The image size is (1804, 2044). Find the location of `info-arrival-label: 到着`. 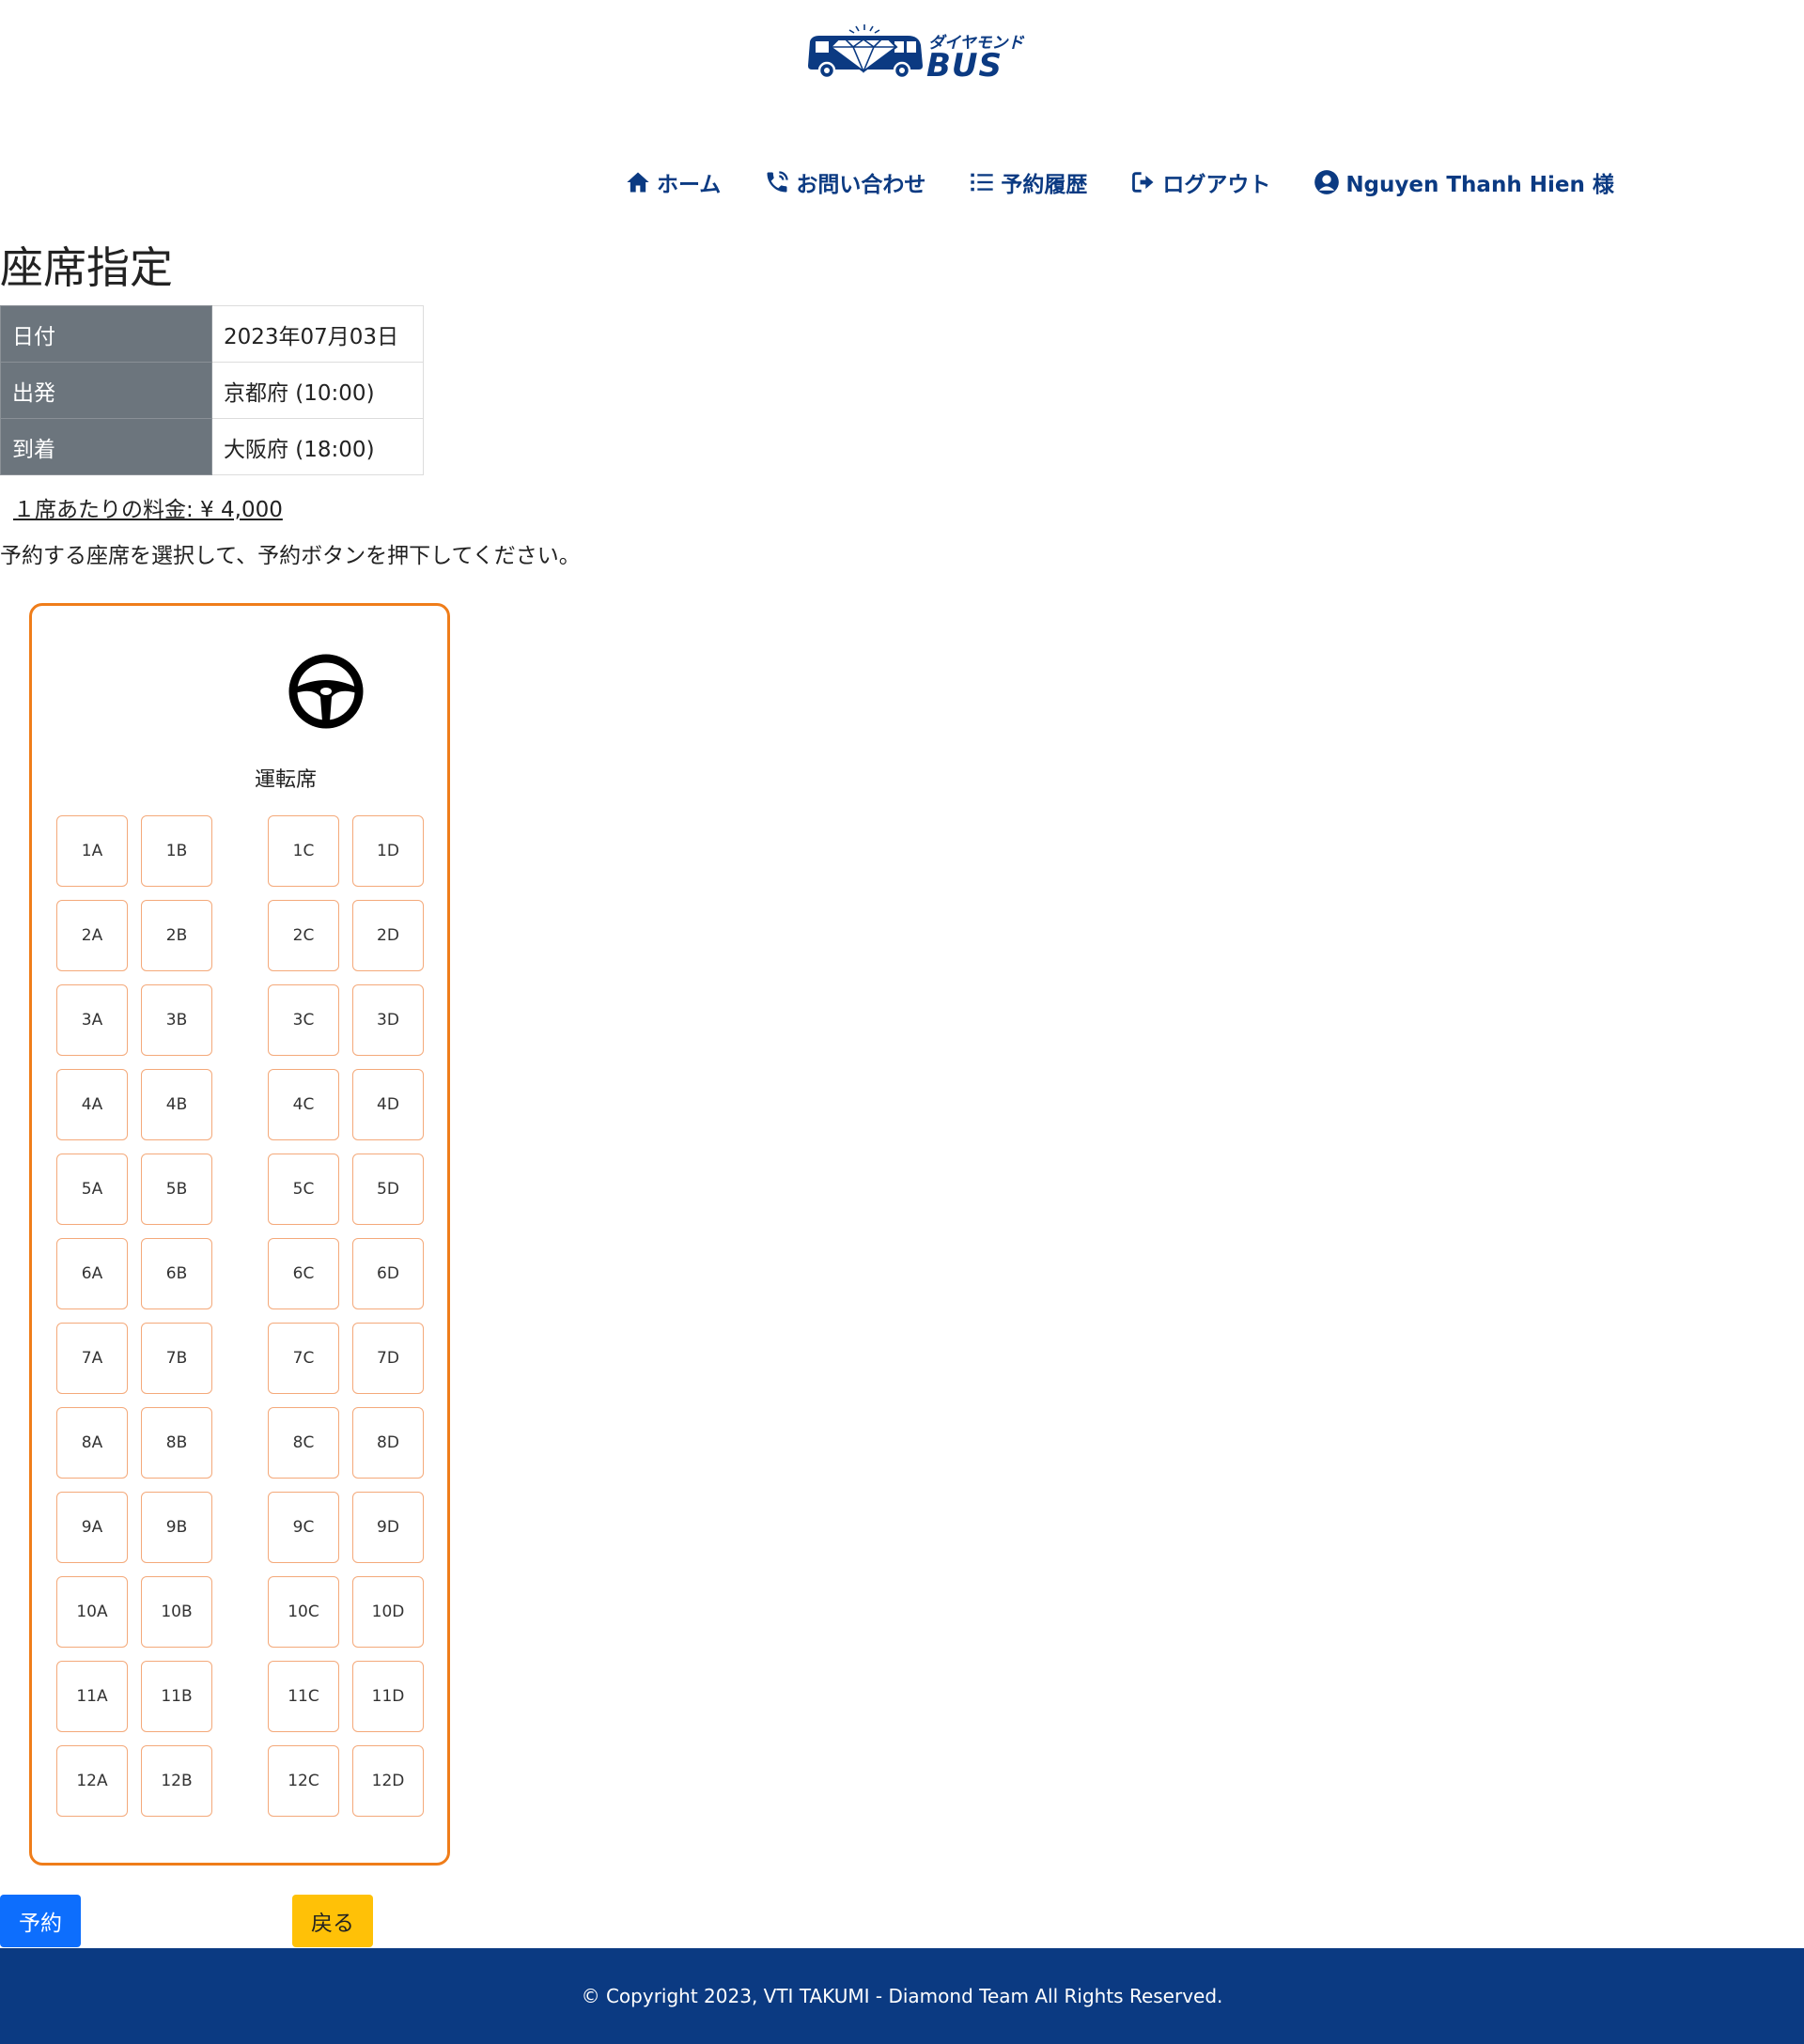

info-arrival-label: 到着 is located at coordinates (106, 446).